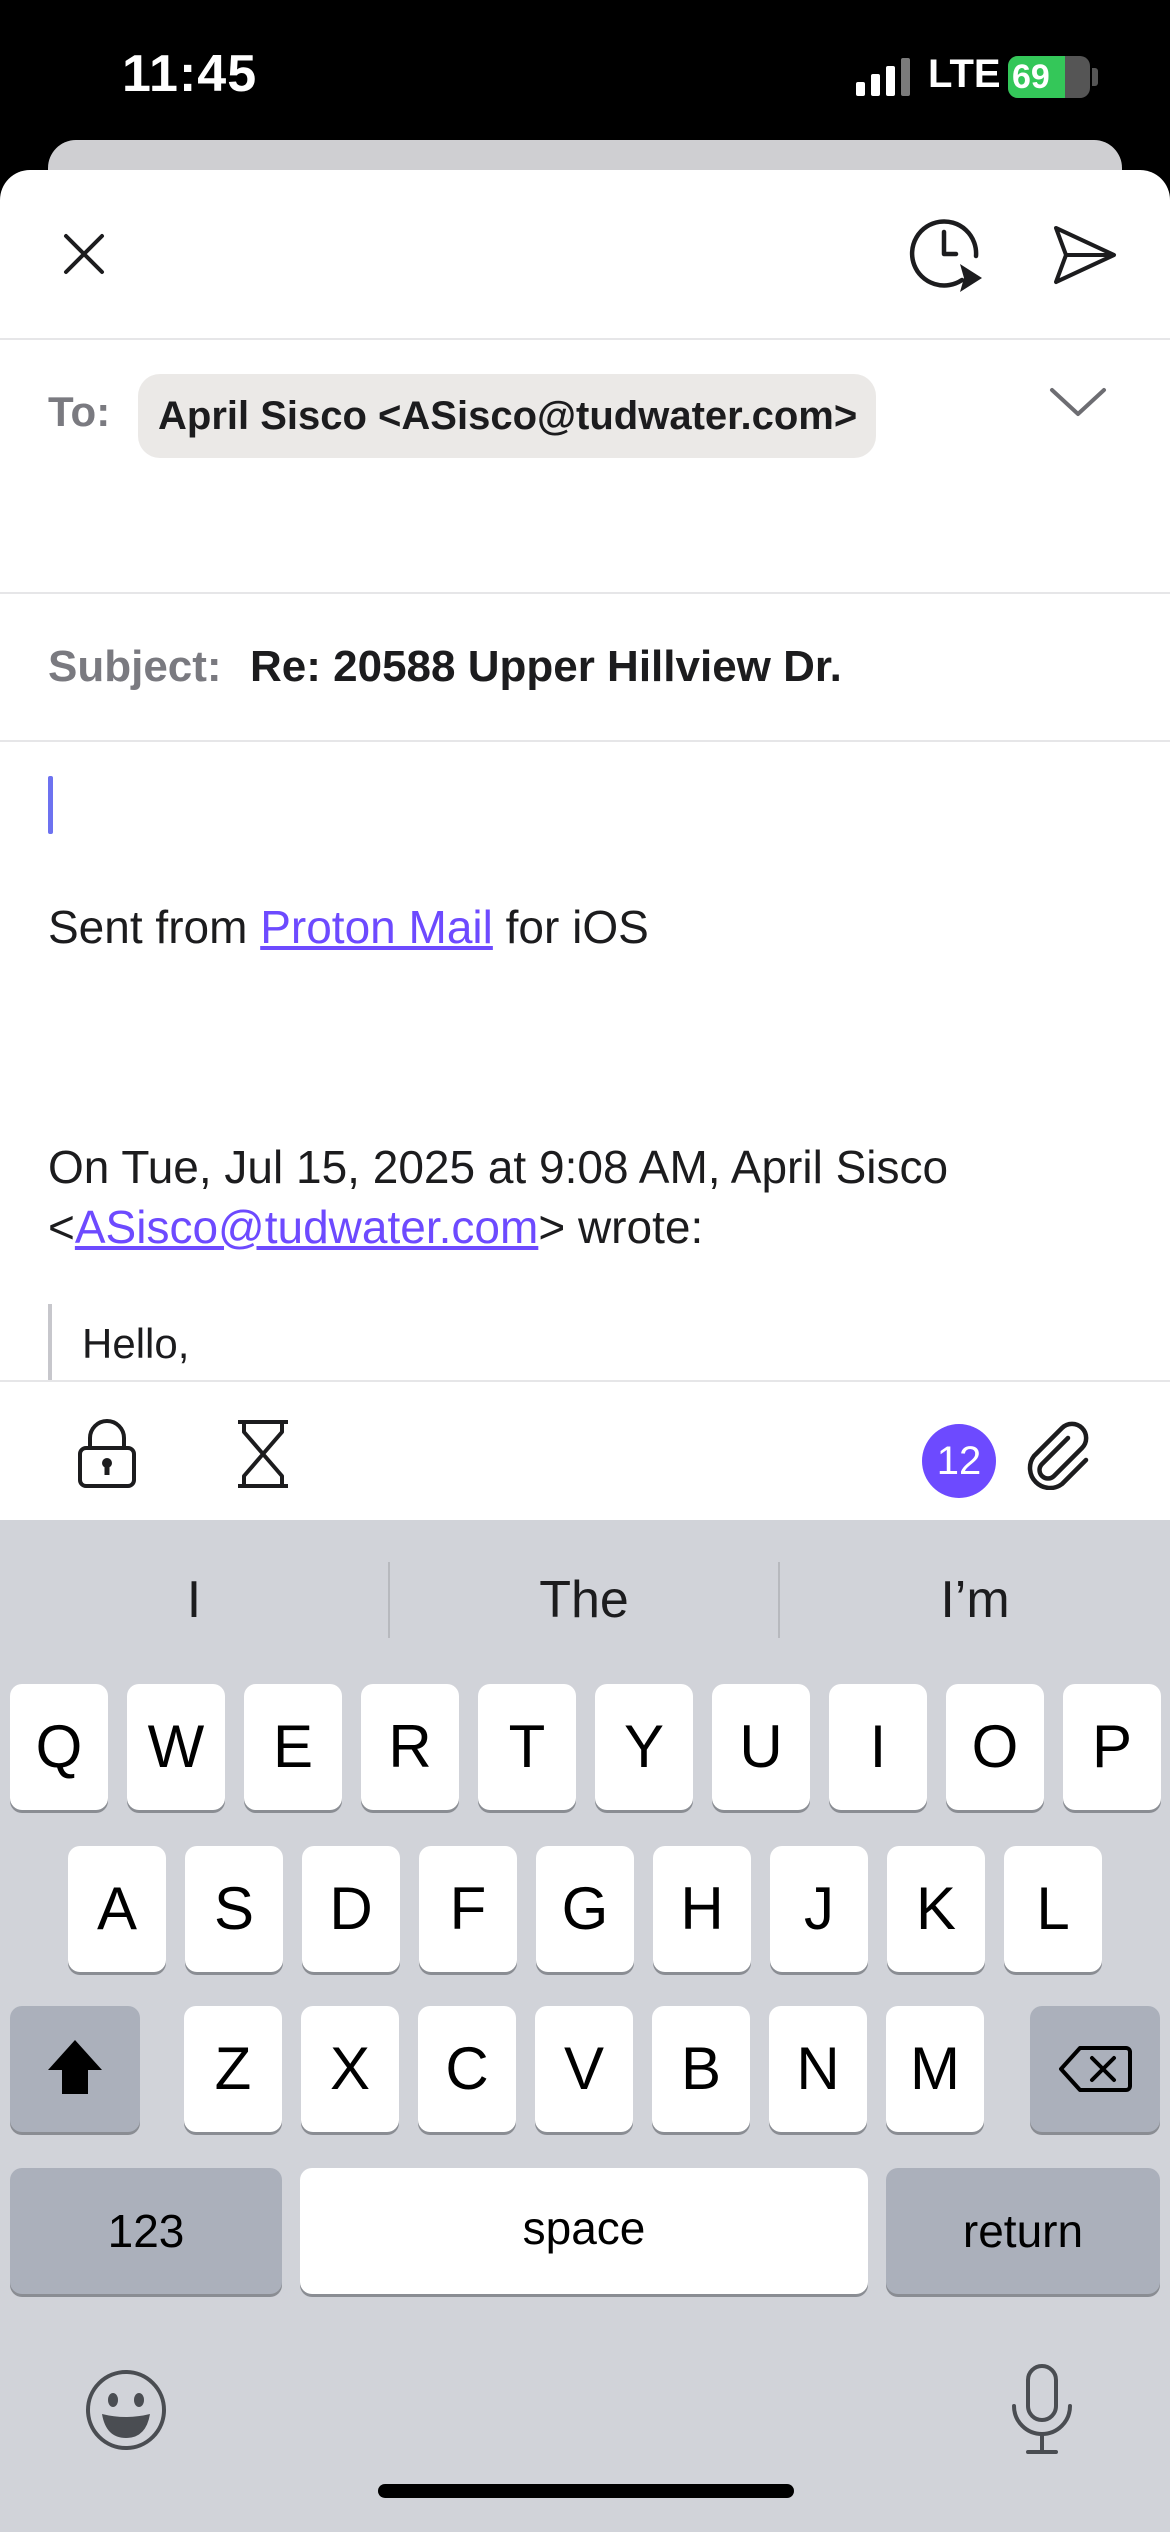  What do you see at coordinates (1085, 255) in the screenshot?
I see `send-icon` at bounding box center [1085, 255].